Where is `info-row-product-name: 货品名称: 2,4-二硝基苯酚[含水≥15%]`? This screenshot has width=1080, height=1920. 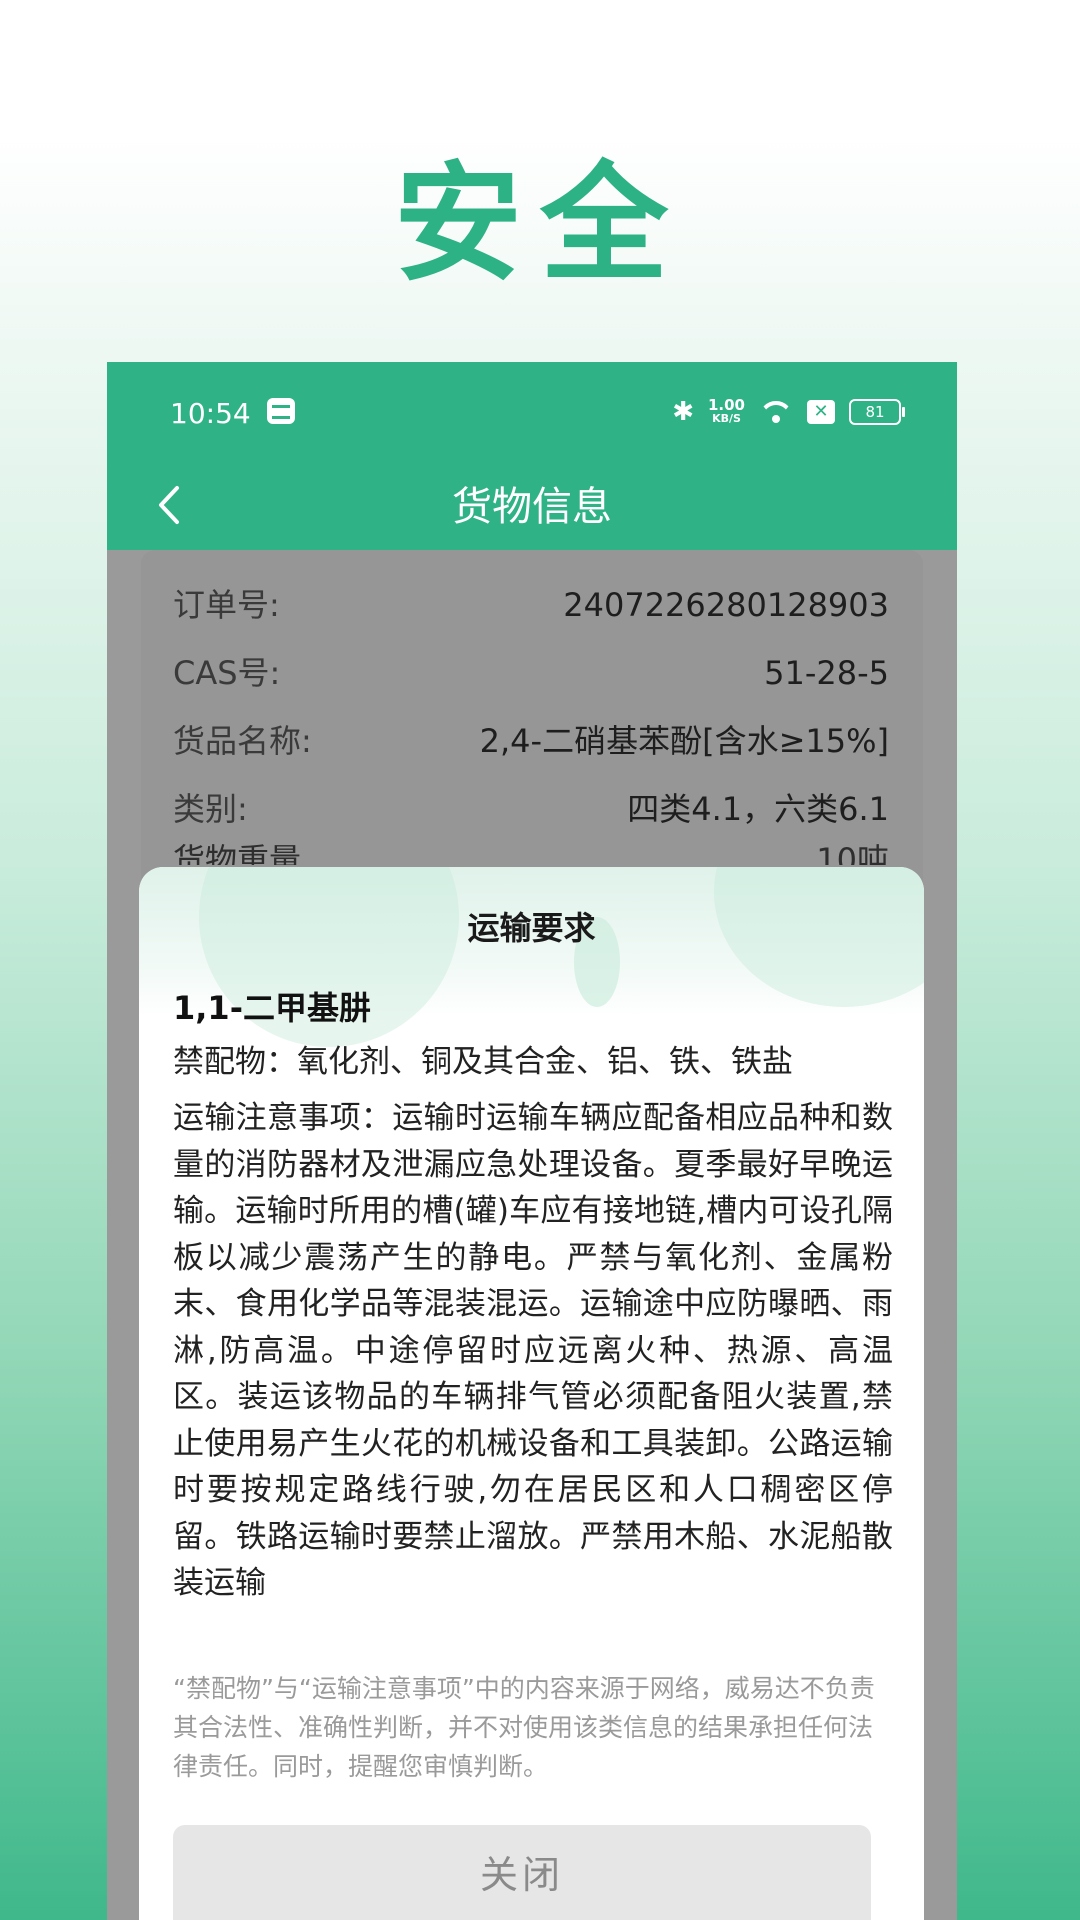 info-row-product-name: 货品名称: 2,4-二硝基苯酚[含水≥15%] is located at coordinates (531, 741).